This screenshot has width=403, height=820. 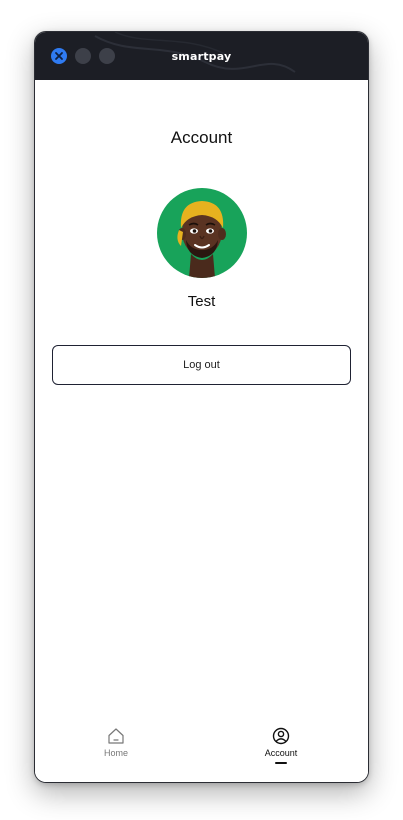 I want to click on avatar, so click(x=202, y=233).